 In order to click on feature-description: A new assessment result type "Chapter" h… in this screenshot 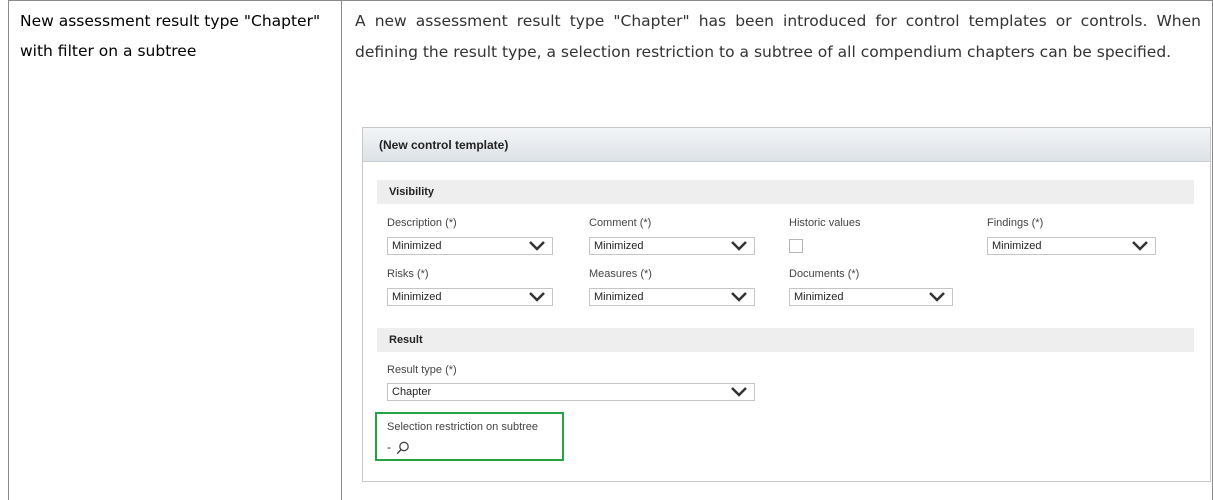, I will do `click(778, 36)`.